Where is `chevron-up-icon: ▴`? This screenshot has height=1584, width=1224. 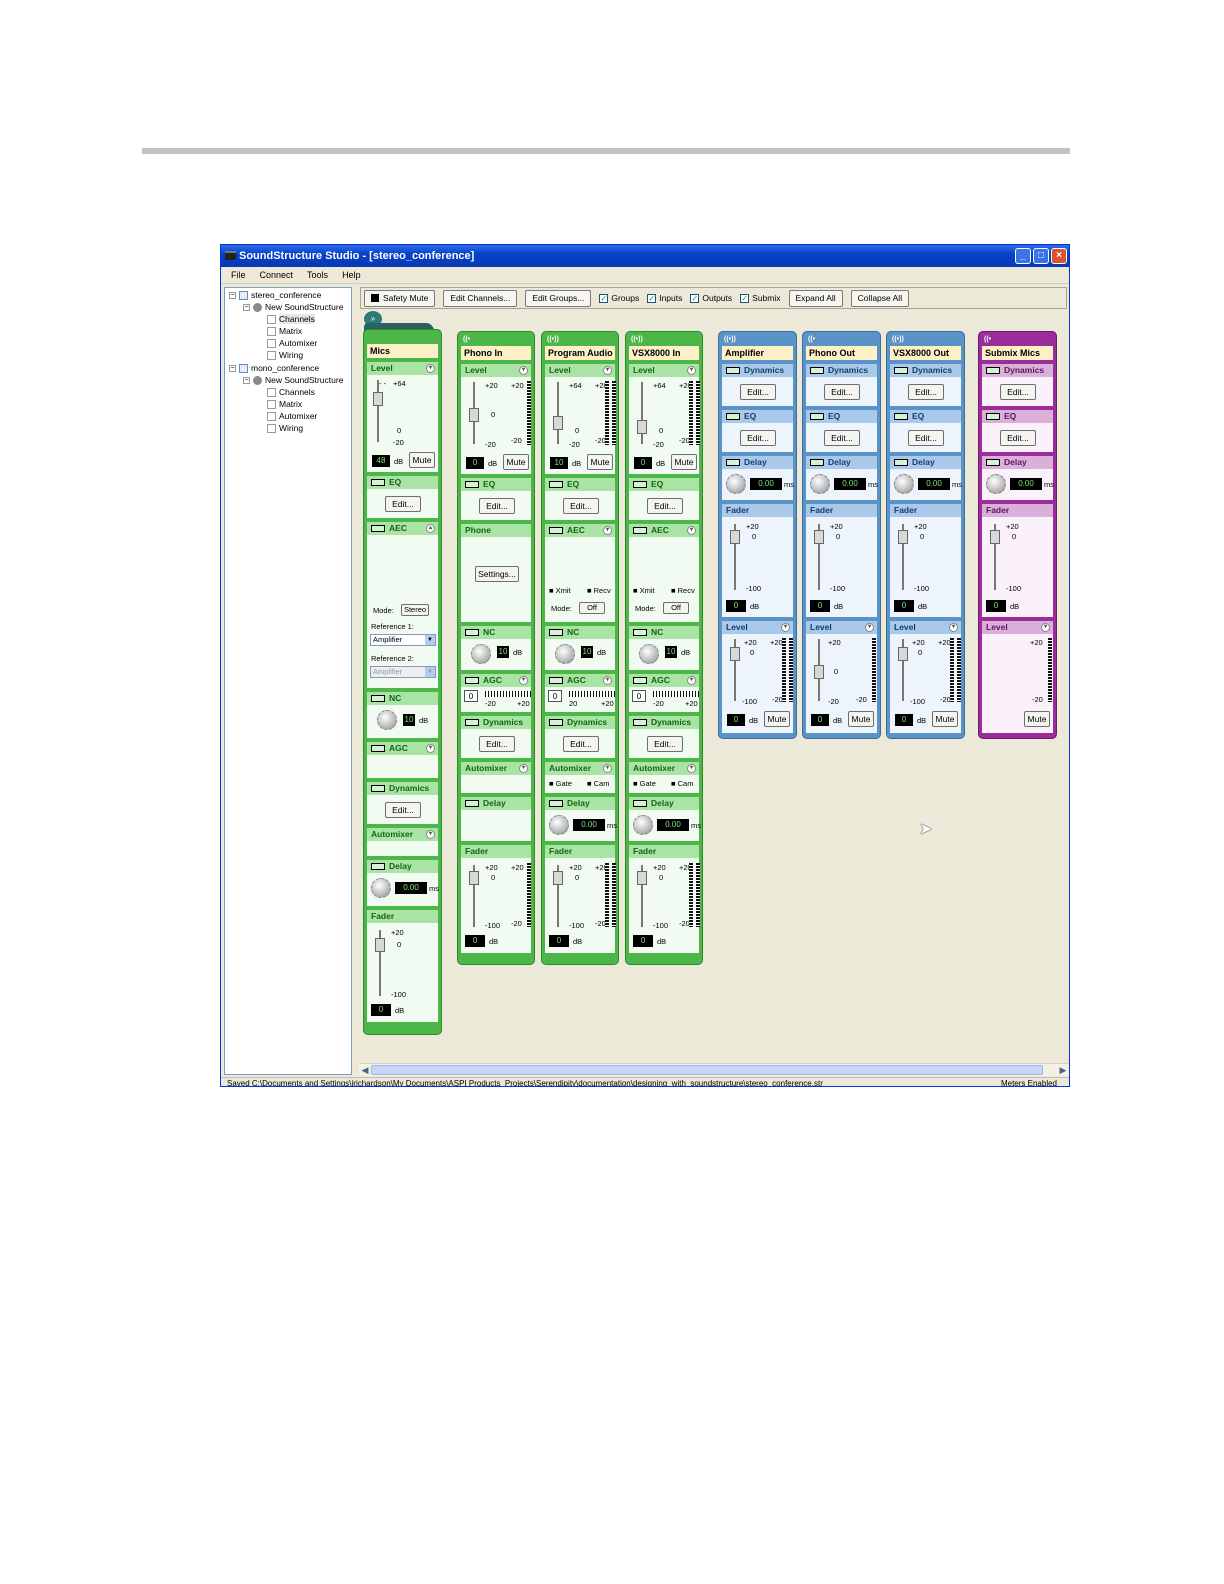
chevron-up-icon: ▴ is located at coordinates (430, 528).